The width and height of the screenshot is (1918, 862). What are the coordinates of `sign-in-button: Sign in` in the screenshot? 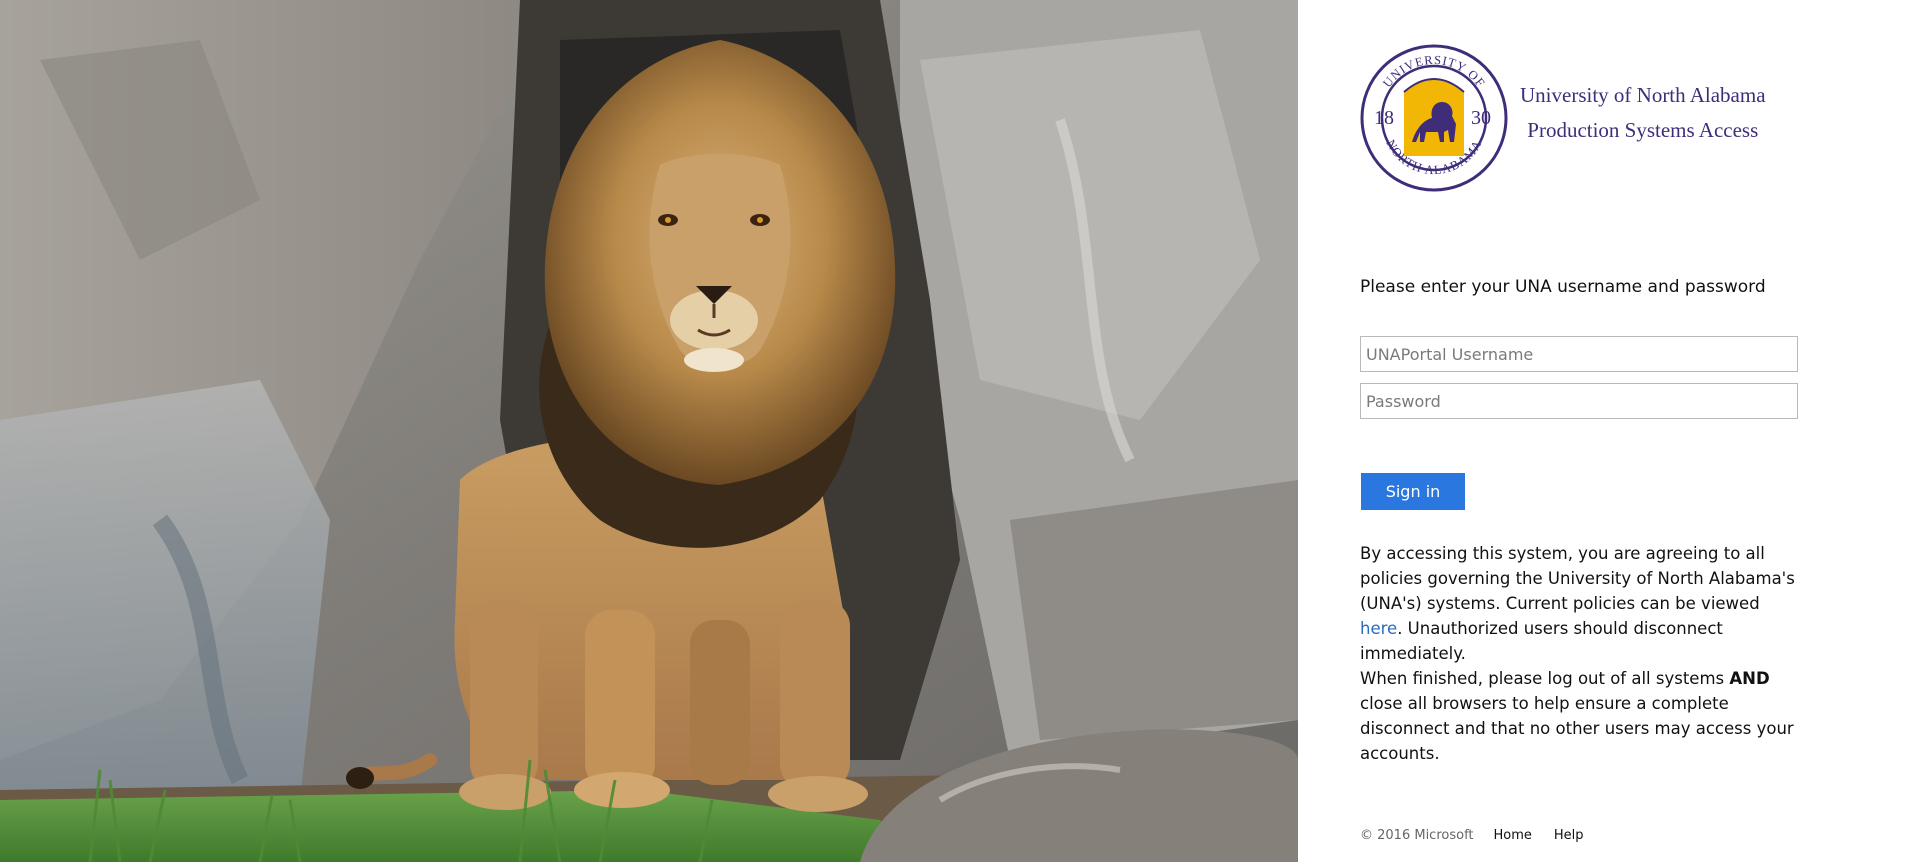 It's located at (1413, 491).